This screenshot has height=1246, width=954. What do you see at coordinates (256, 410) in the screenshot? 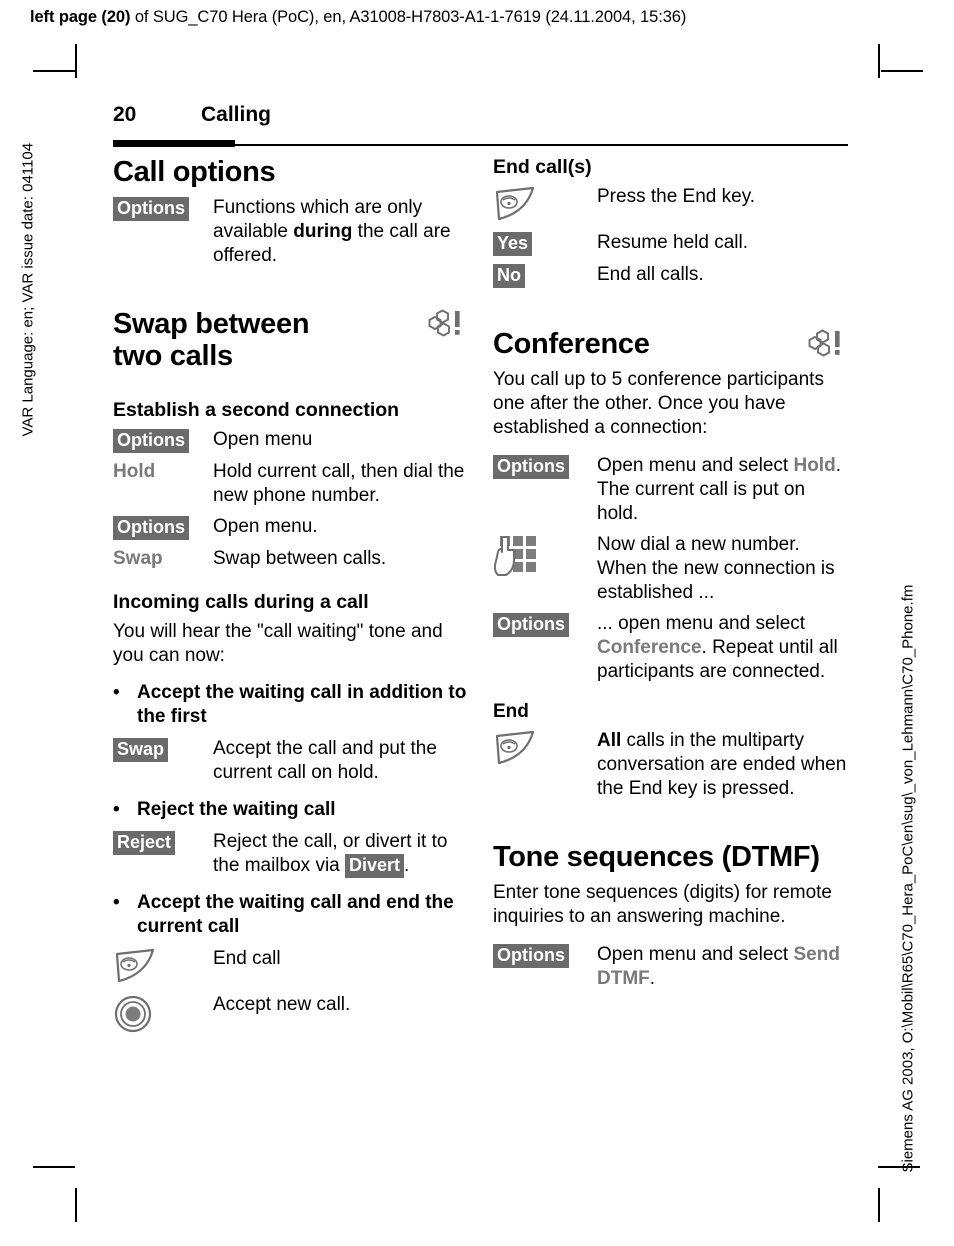
I see `subheading-establish-second-connection: Establish a second connection` at bounding box center [256, 410].